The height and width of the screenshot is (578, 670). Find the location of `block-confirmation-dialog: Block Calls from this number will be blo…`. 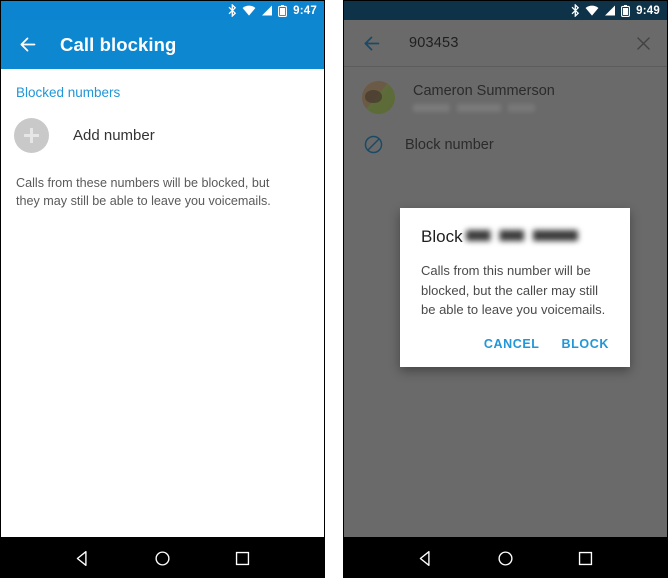

block-confirmation-dialog: Block Calls from this number will be blo… is located at coordinates (515, 287).